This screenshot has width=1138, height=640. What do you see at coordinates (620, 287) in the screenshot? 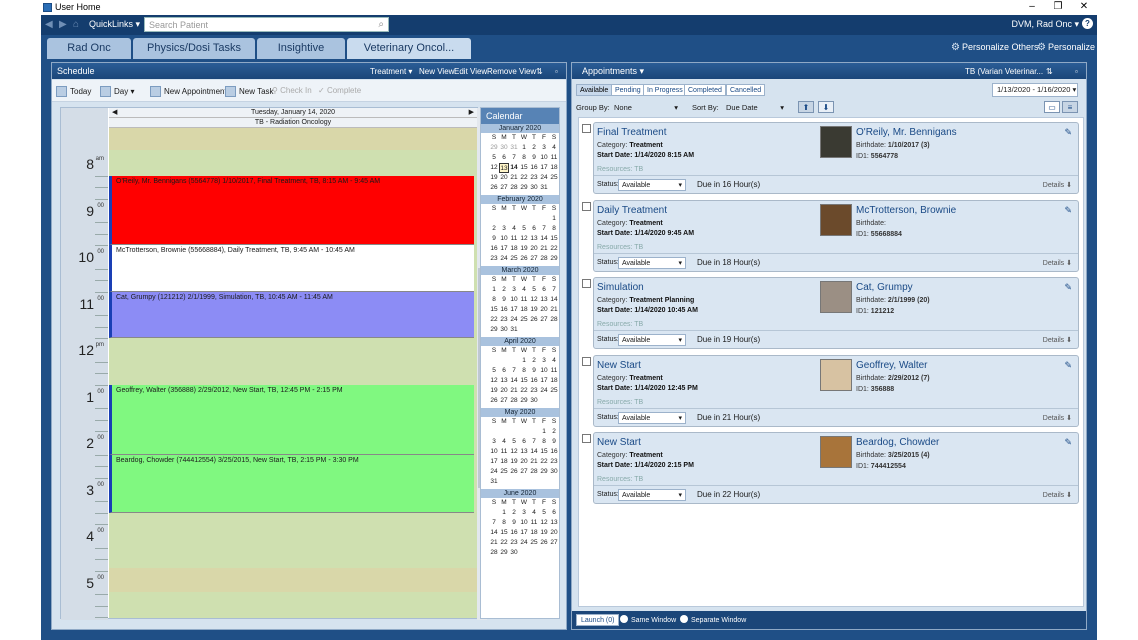
I see `appointment-title: Simulation` at bounding box center [620, 287].